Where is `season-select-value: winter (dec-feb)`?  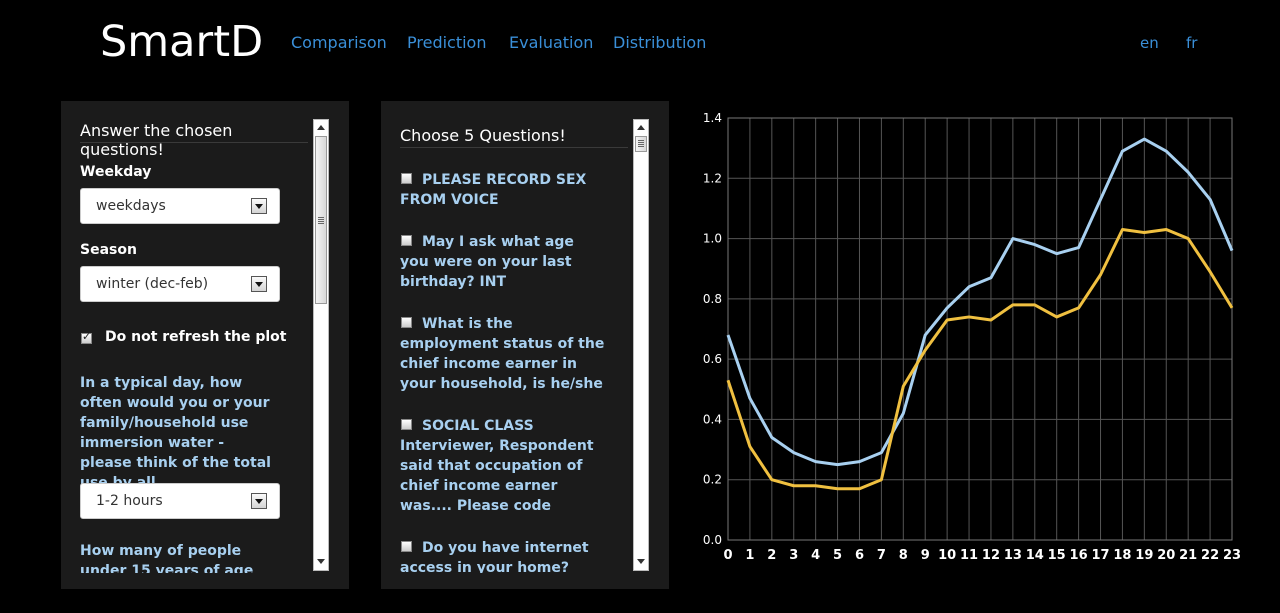 season-select-value: winter (dec-feb) is located at coordinates (152, 284).